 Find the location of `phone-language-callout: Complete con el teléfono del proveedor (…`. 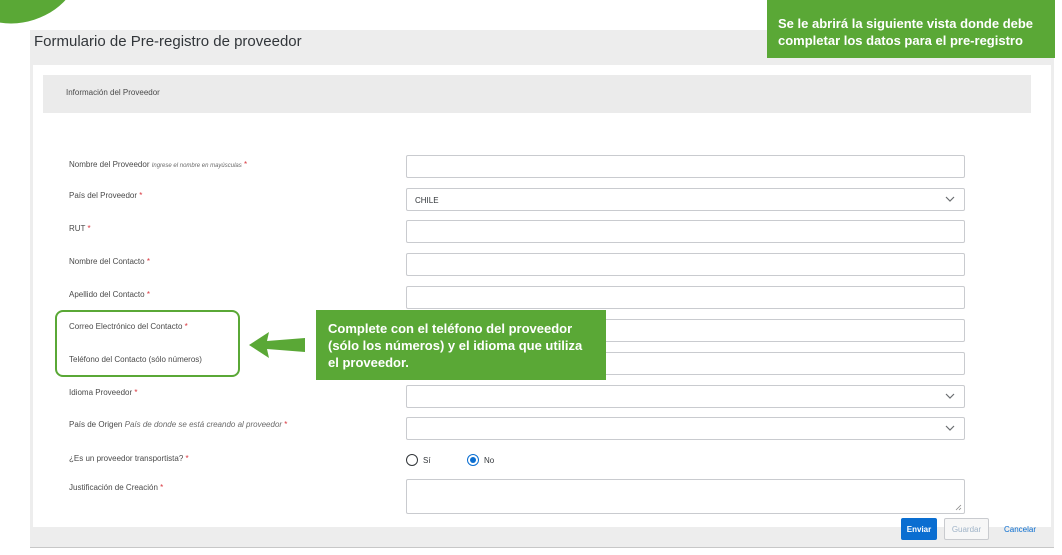

phone-language-callout: Complete con el teléfono del proveedor (… is located at coordinates (461, 345).